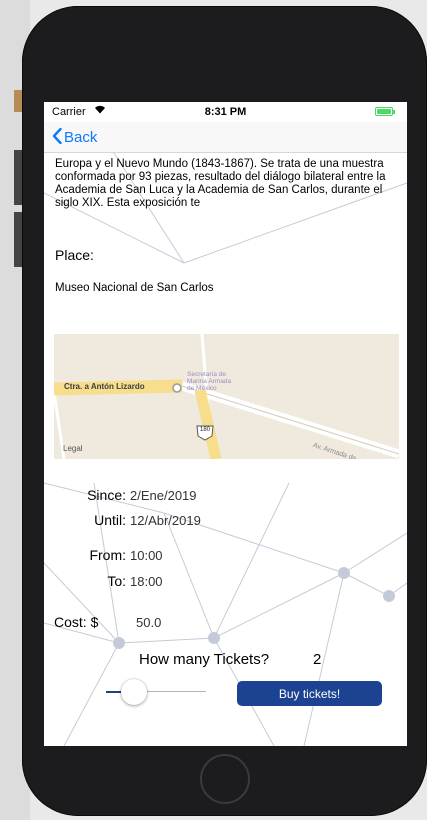 Image resolution: width=427 pixels, height=820 pixels. Describe the element at coordinates (225, 779) in the screenshot. I see `home-button` at that location.